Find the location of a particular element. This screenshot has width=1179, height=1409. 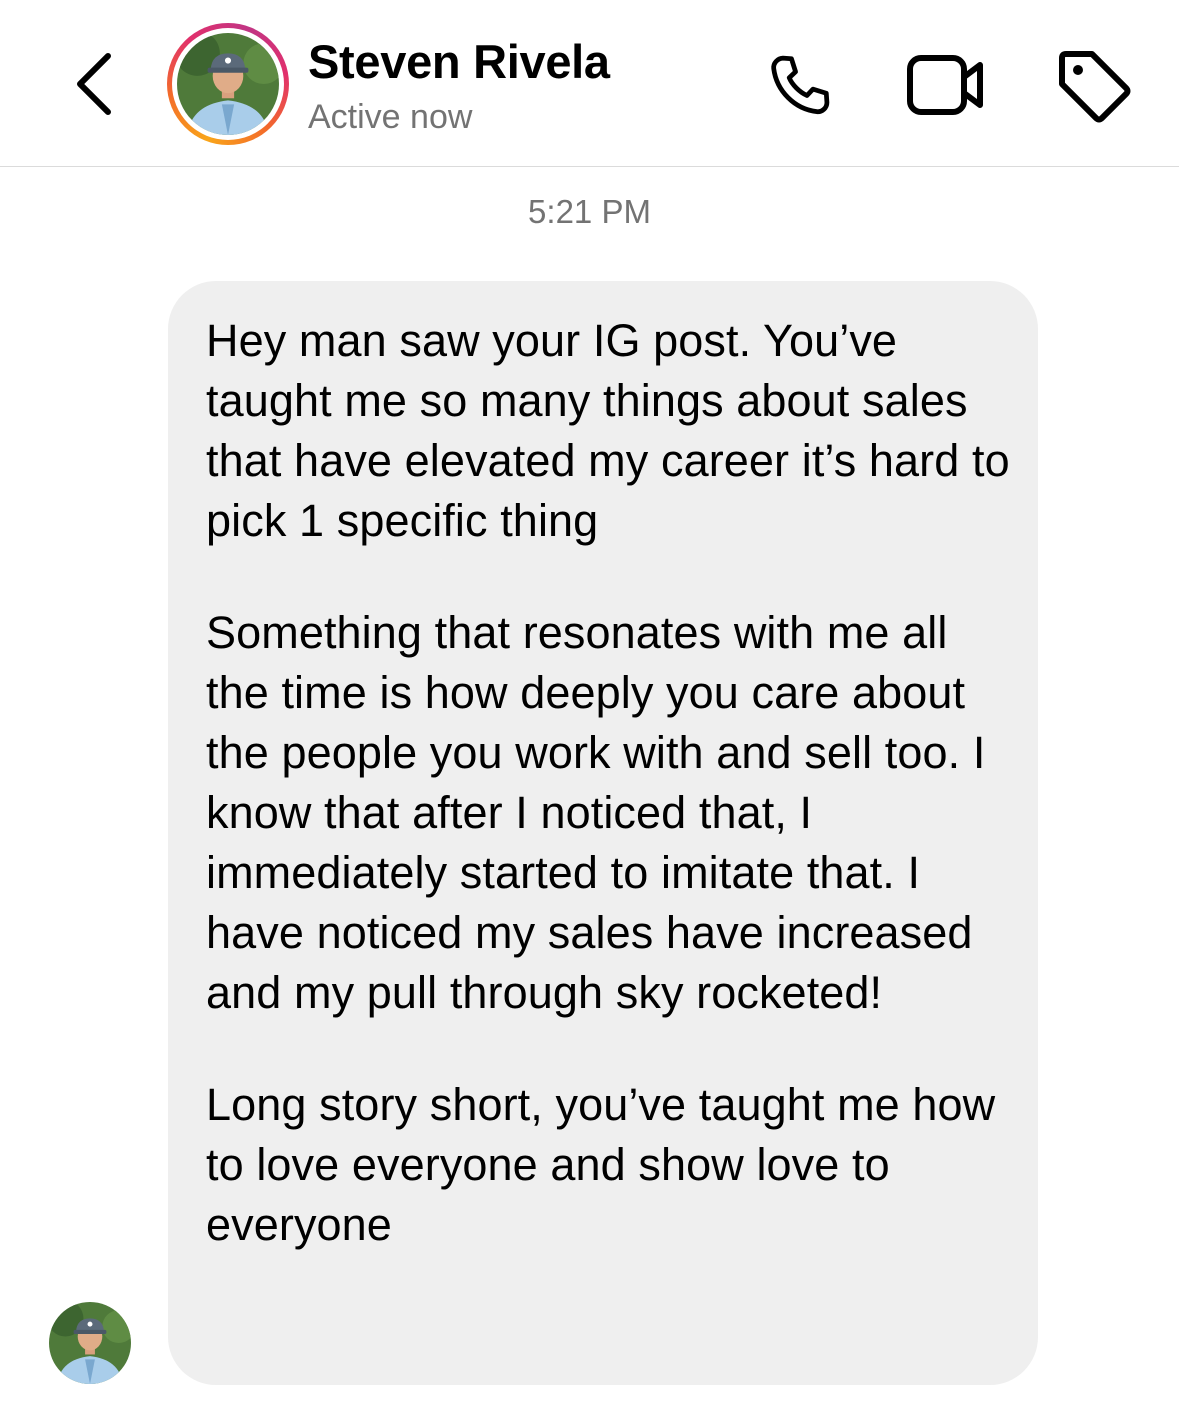

contact-status: Active now is located at coordinates (390, 117).